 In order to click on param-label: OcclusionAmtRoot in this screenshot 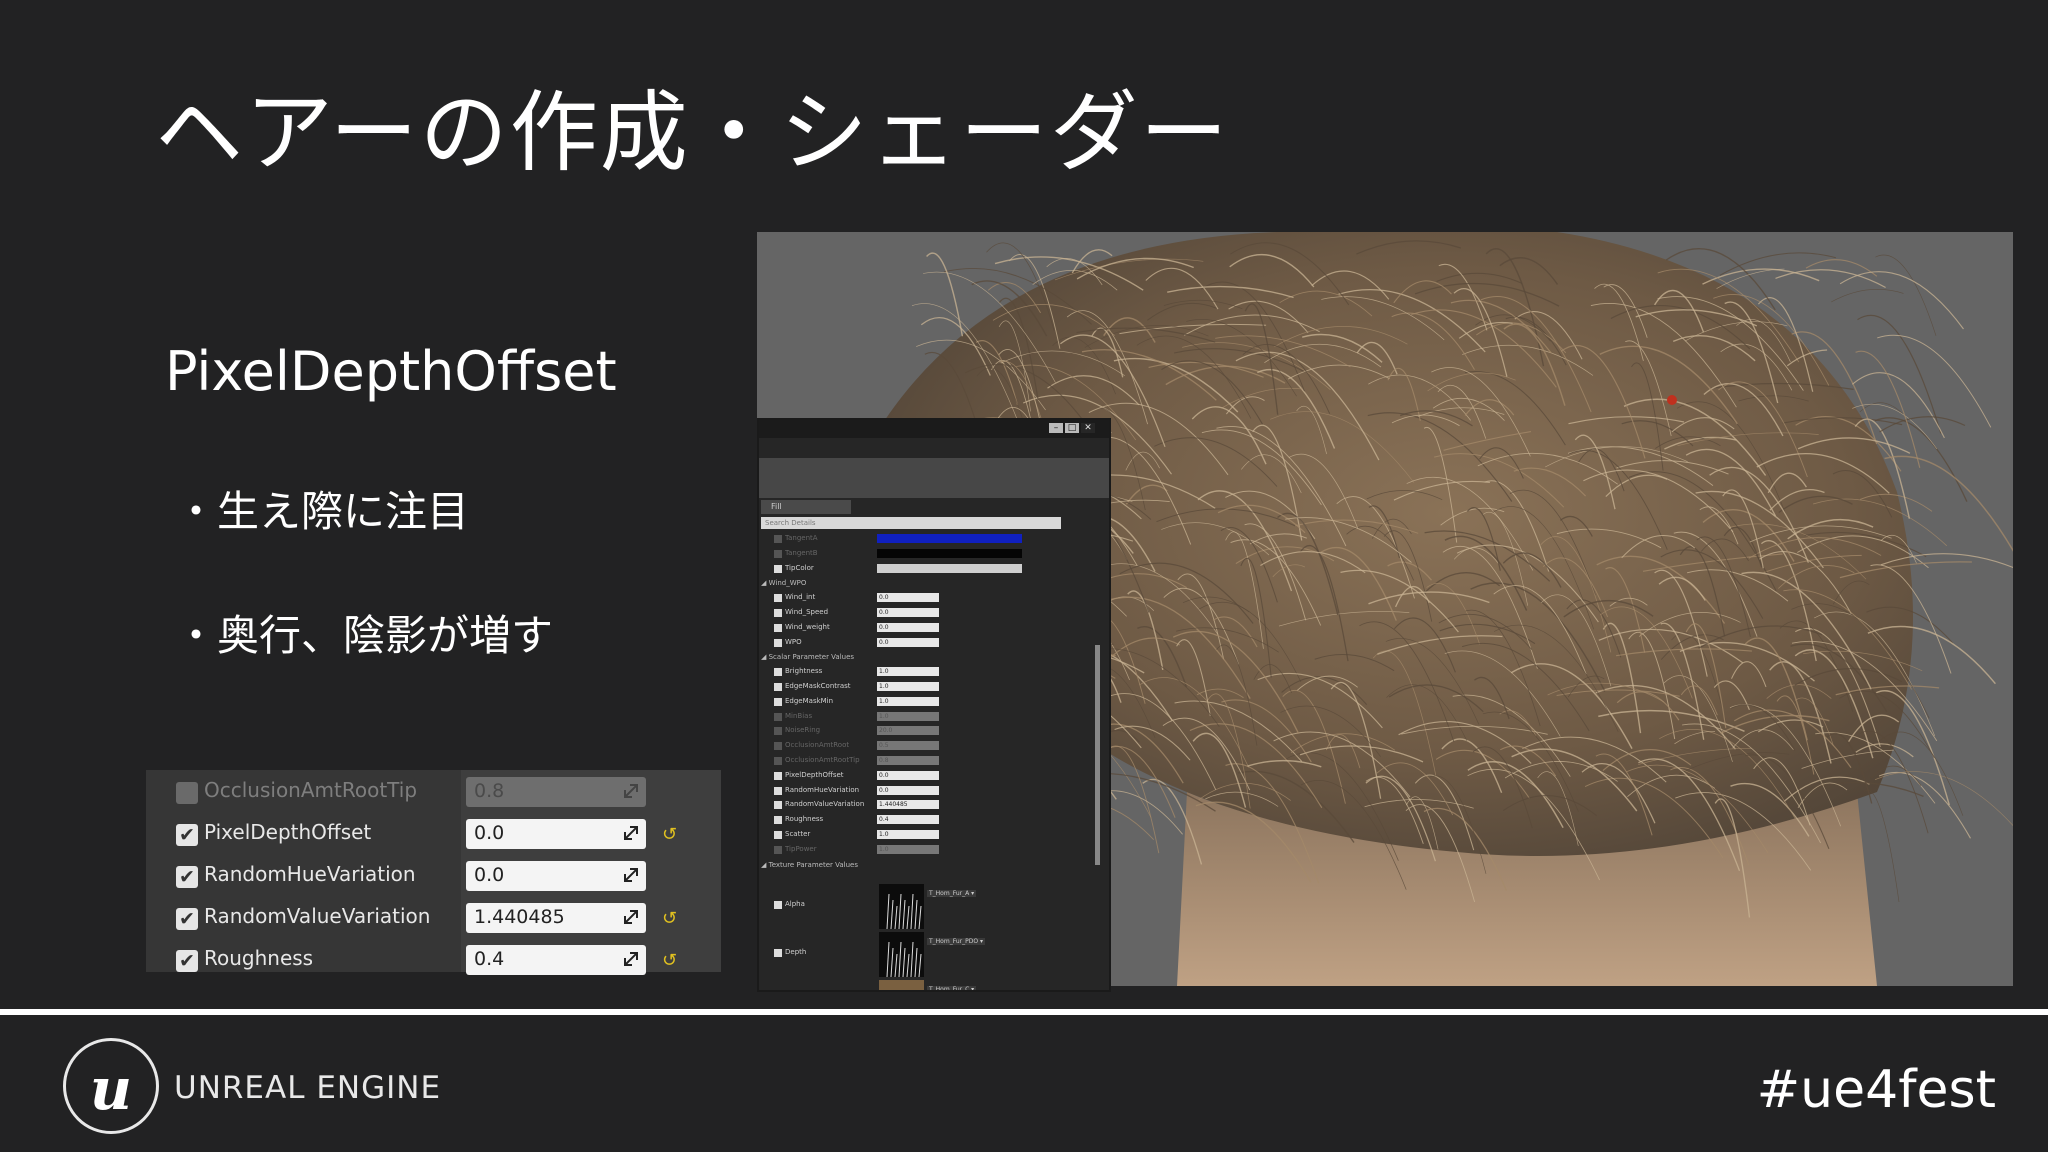, I will do `click(817, 745)`.